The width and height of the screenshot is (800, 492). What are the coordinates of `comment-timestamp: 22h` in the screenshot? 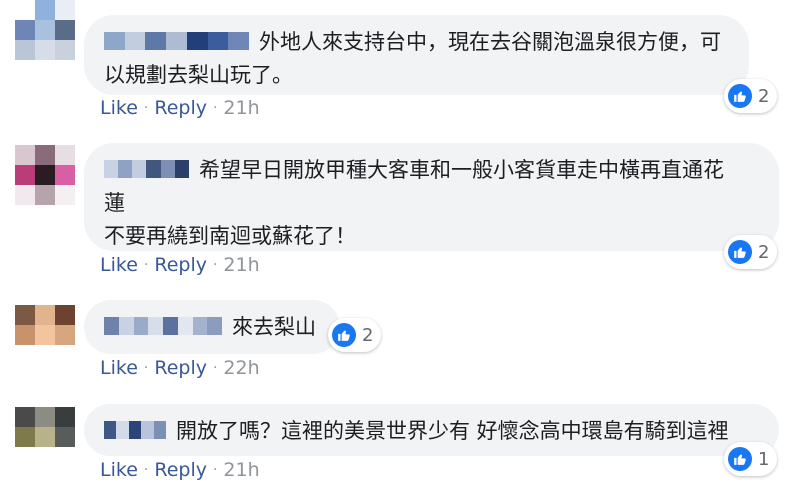 It's located at (241, 368).